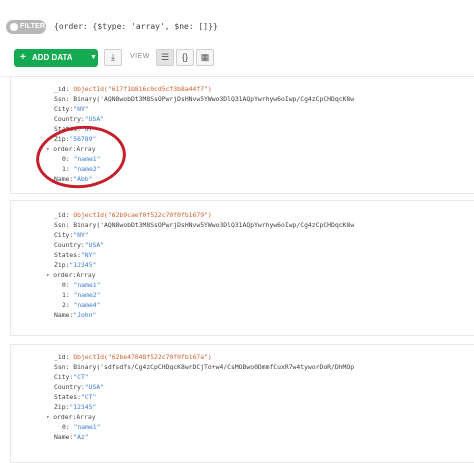 The height and width of the screenshot is (463, 474). Describe the element at coordinates (14, 27) in the screenshot. I see `filter-dot-icon` at that location.